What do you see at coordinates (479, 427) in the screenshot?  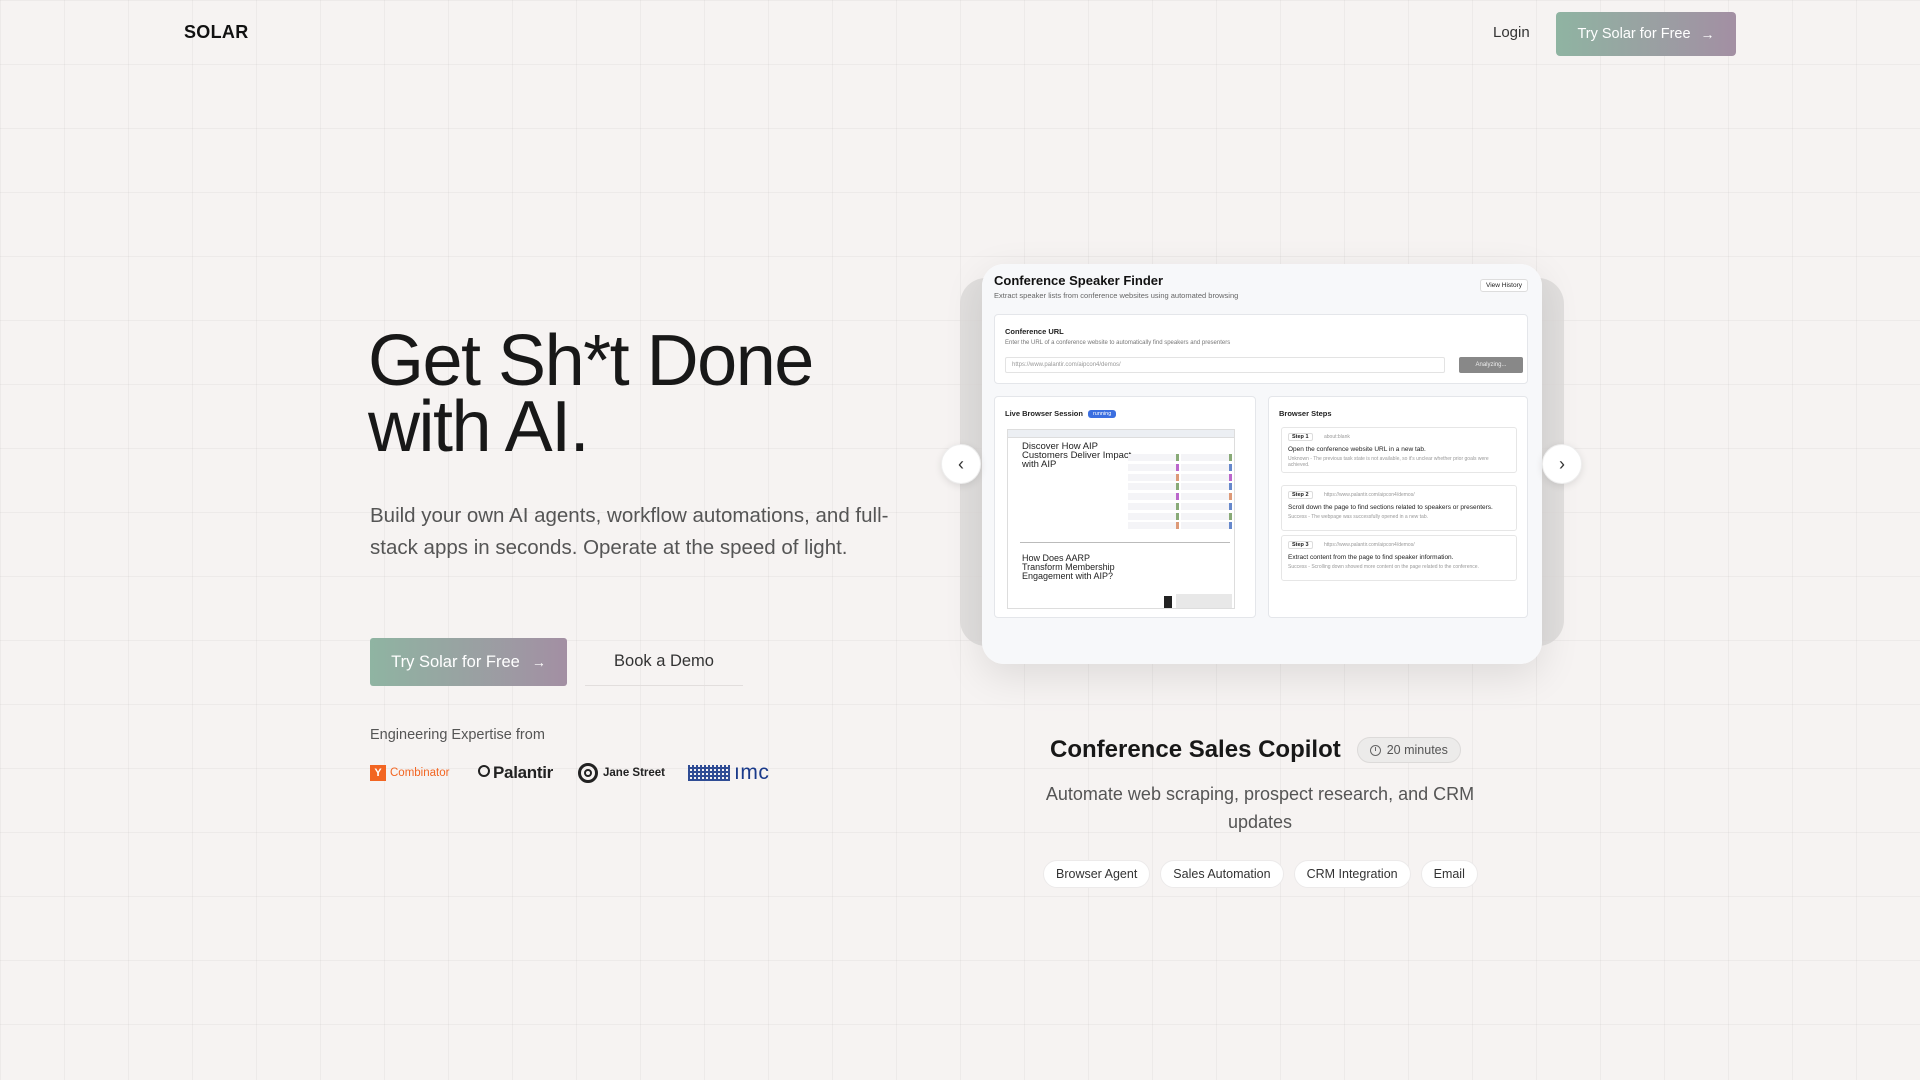 I see `hero-title-line2: with AI.` at bounding box center [479, 427].